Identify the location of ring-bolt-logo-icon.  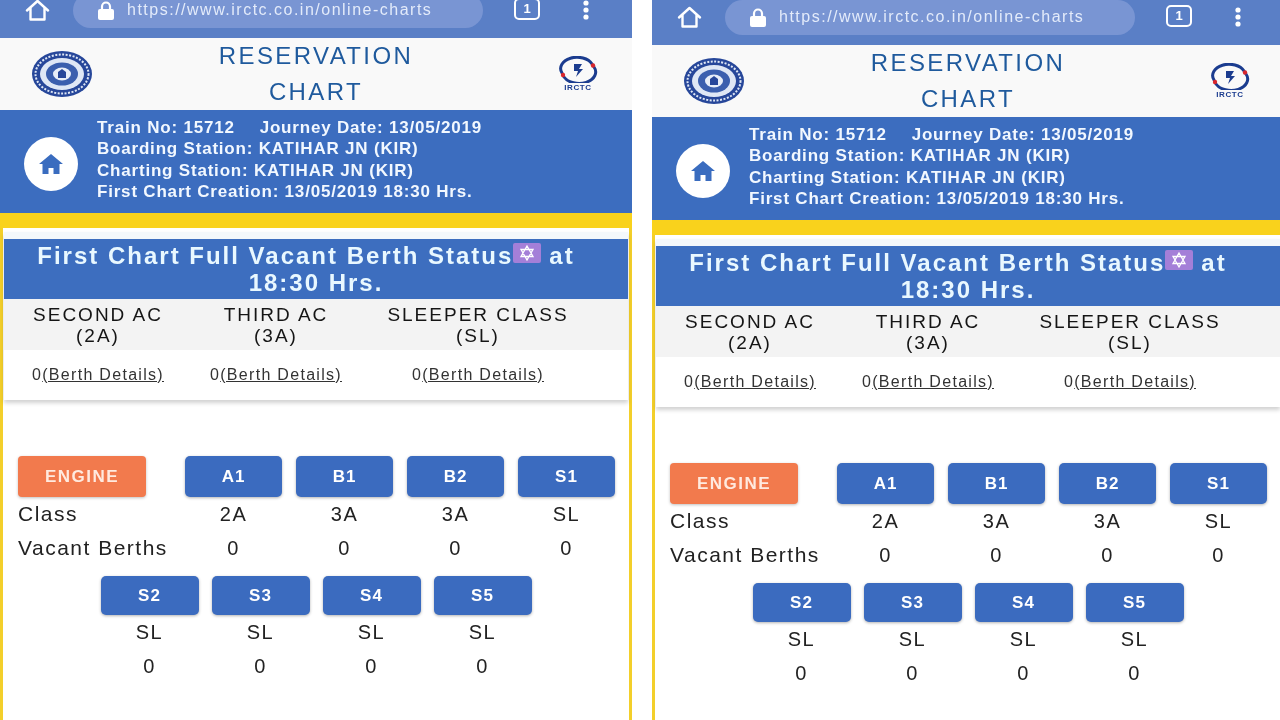
(578, 69).